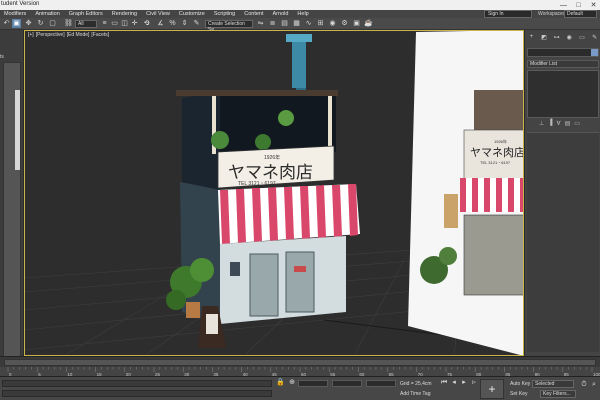 This screenshot has width=600, height=400. Describe the element at coordinates (6, 23) in the screenshot. I see `undo-icon: ↶` at that location.